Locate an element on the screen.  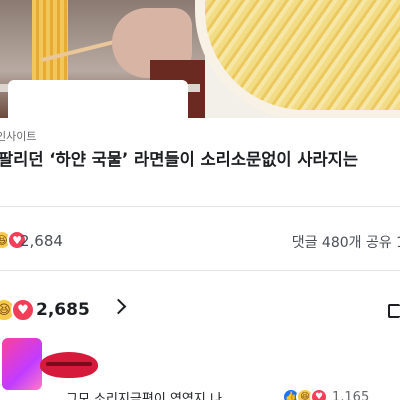
lips-sticker is located at coordinates (69, 365).